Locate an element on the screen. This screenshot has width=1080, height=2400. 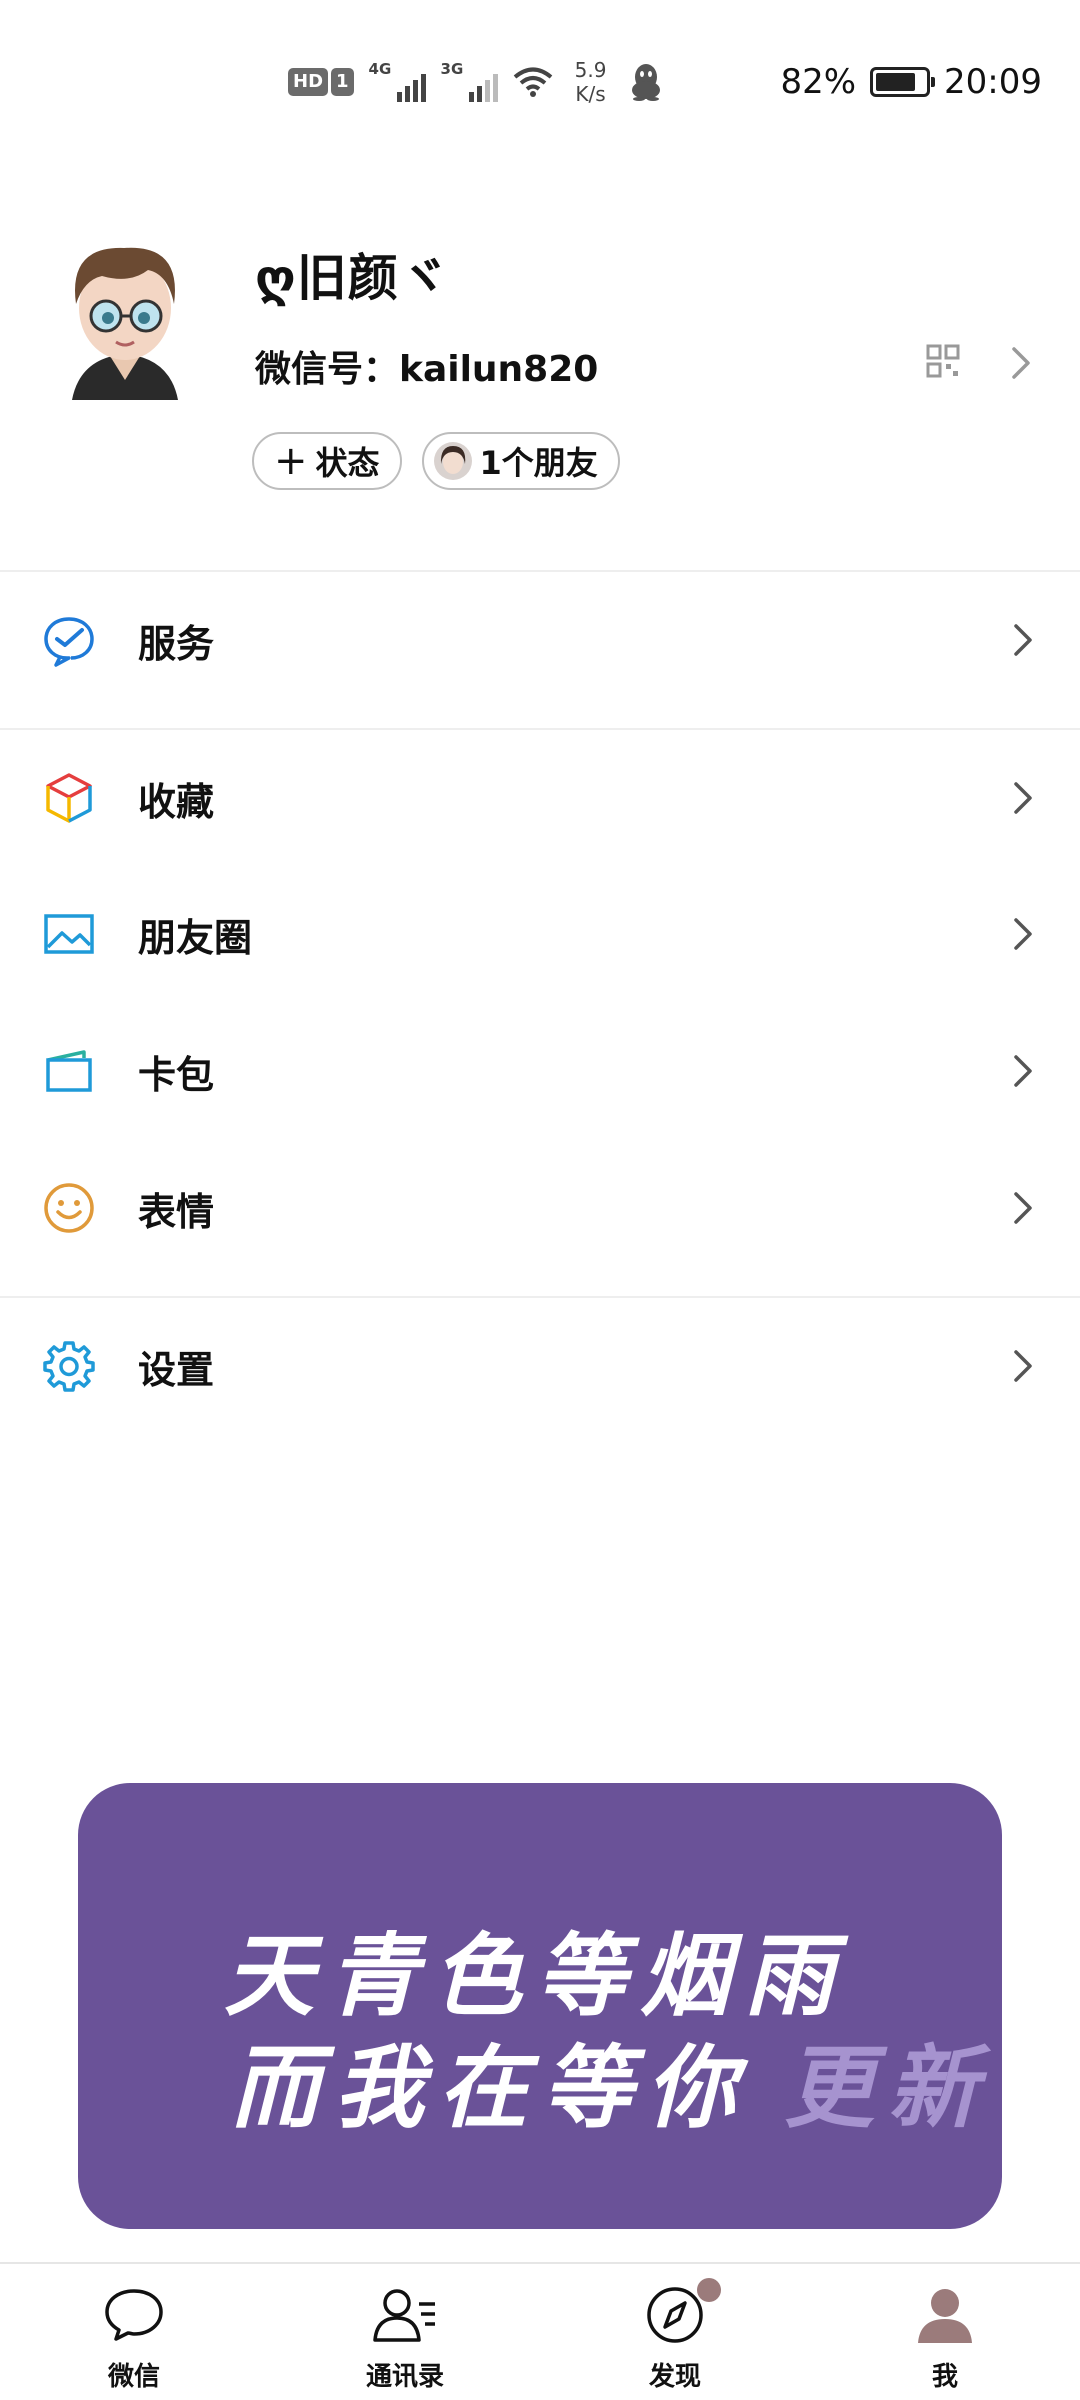
menu-item-moments: 朋友圈 is located at coordinates (540, 934).